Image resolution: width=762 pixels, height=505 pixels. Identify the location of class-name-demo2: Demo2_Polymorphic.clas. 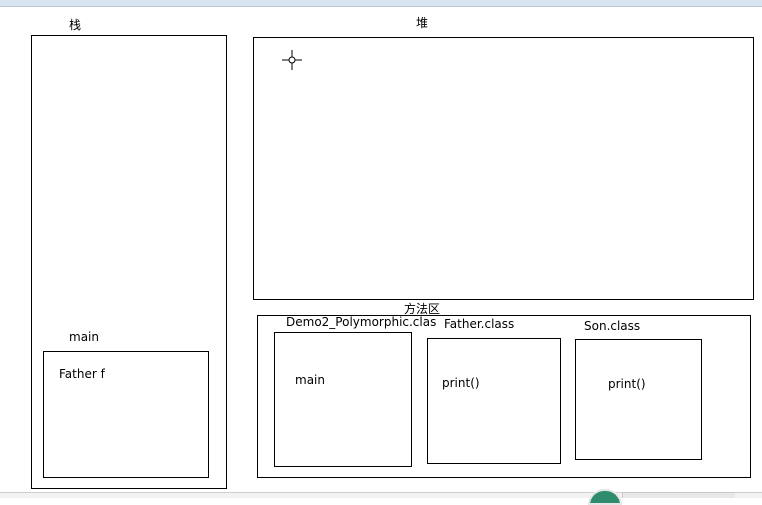
(361, 322).